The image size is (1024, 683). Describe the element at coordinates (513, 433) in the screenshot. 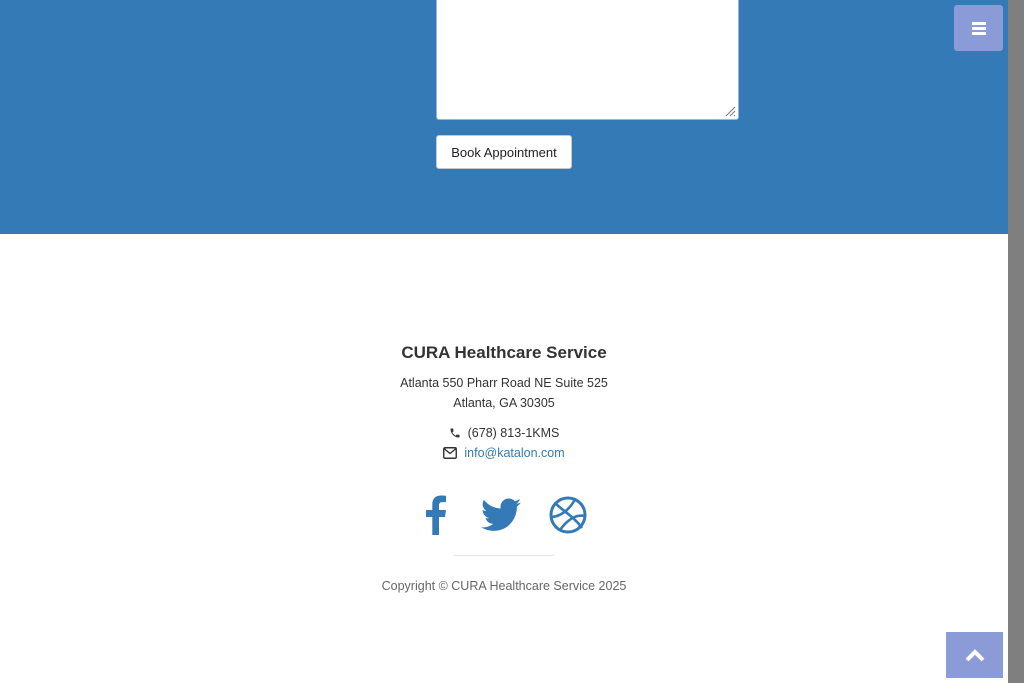

I see `phone-number: (678) 813-1KMS` at that location.